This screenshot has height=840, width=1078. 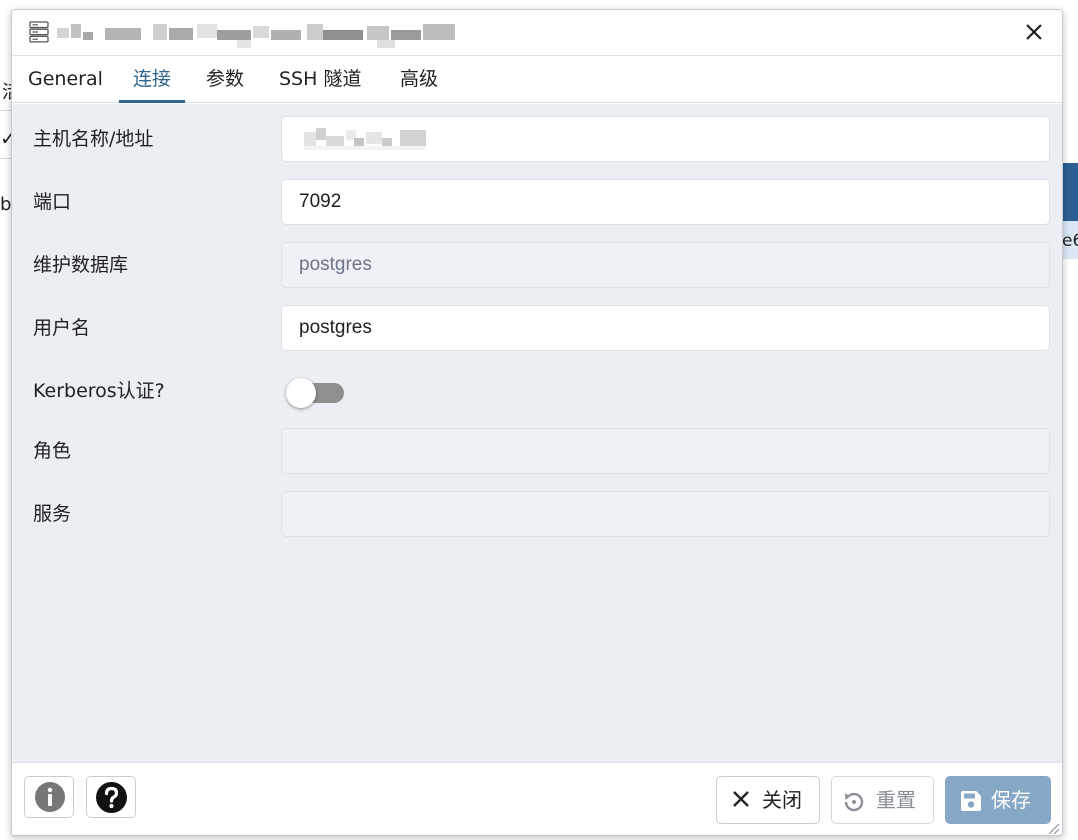 What do you see at coordinates (301, 393) in the screenshot?
I see `toggle-knob` at bounding box center [301, 393].